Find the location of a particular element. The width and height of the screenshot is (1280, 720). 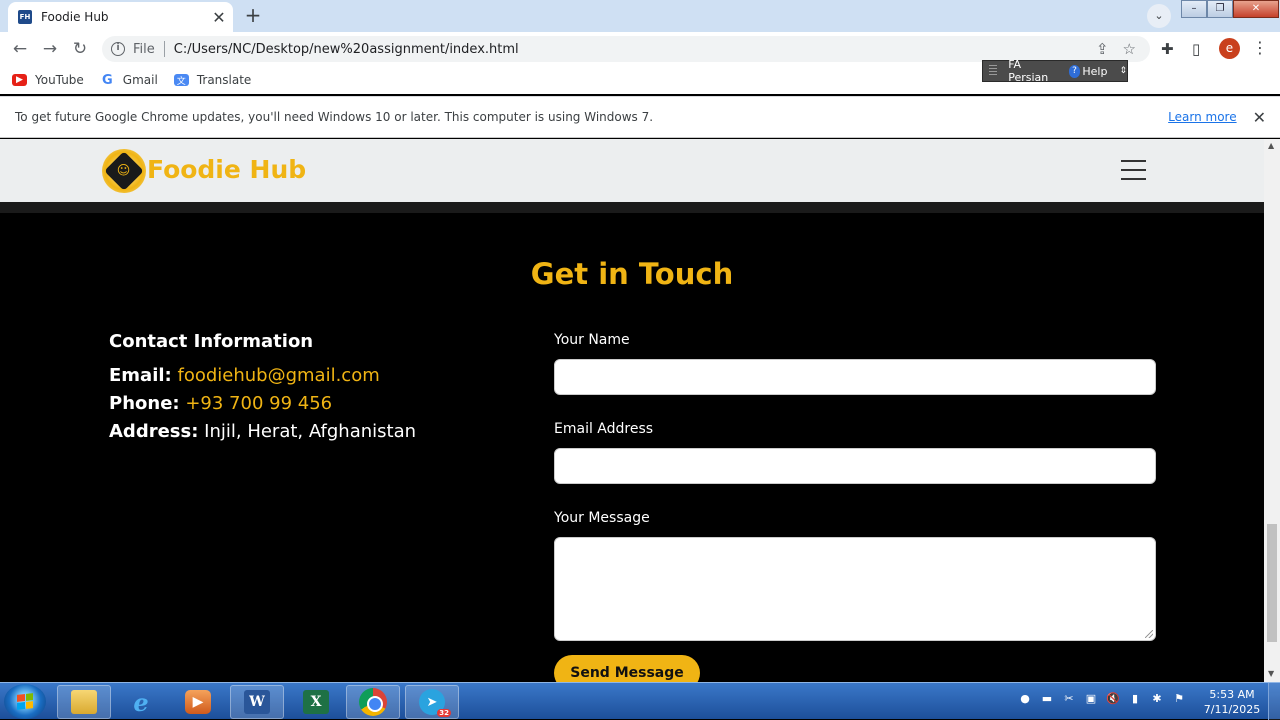

telegram-icon: ➤ 32 is located at coordinates (435, 703).